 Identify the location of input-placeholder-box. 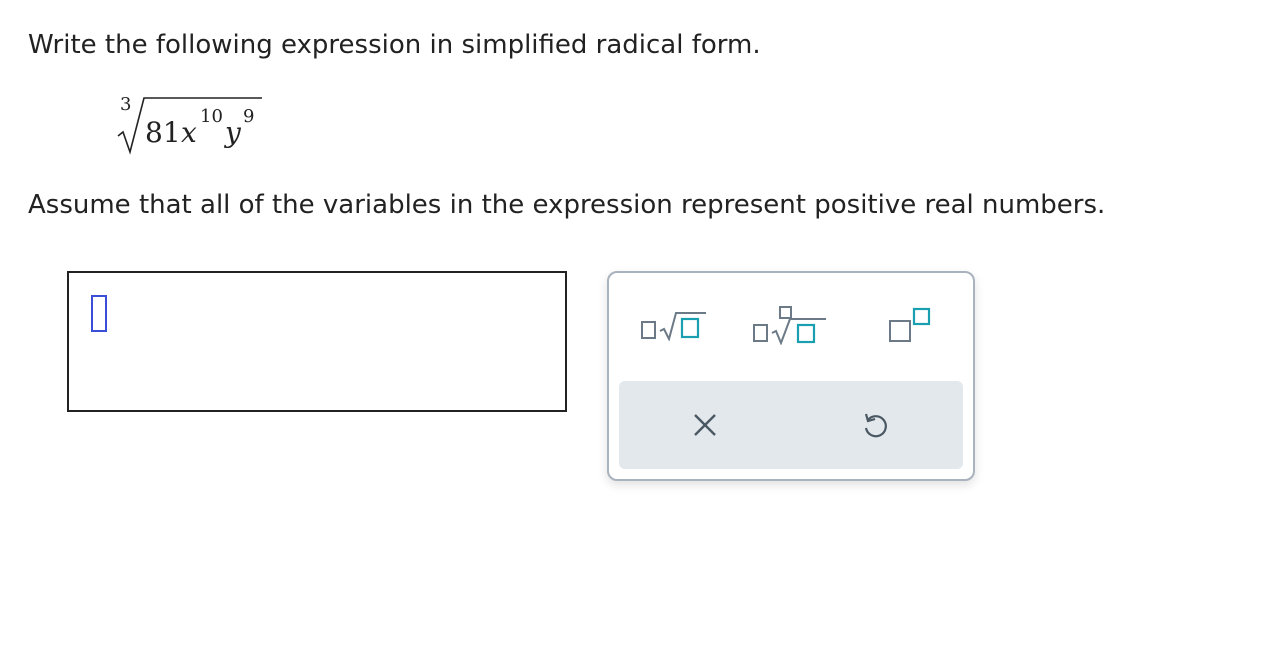
(99, 313).